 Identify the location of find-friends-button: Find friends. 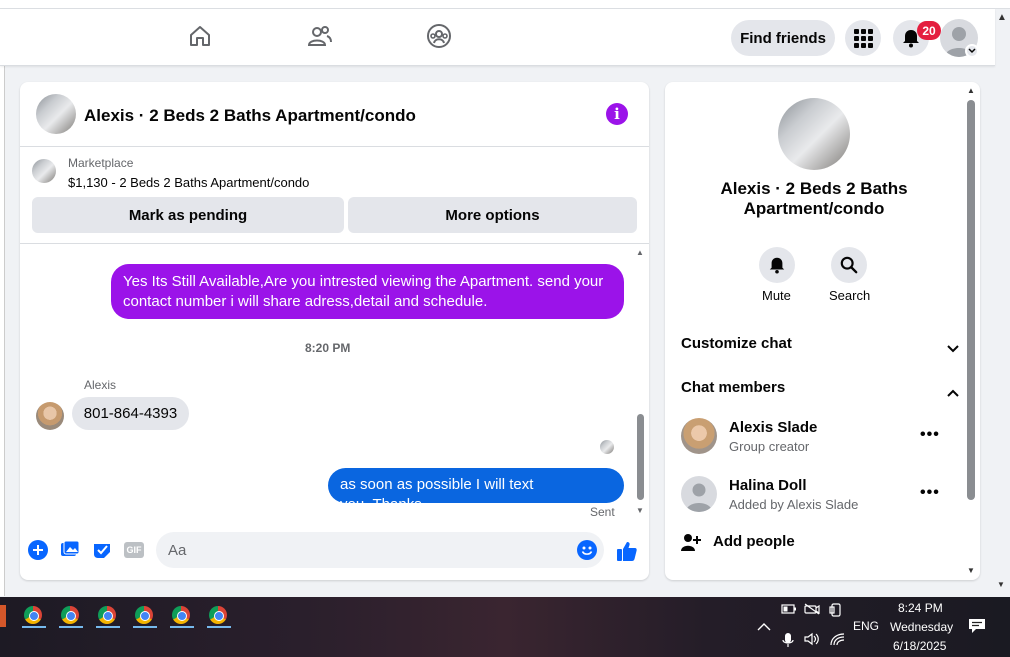
(783, 38).